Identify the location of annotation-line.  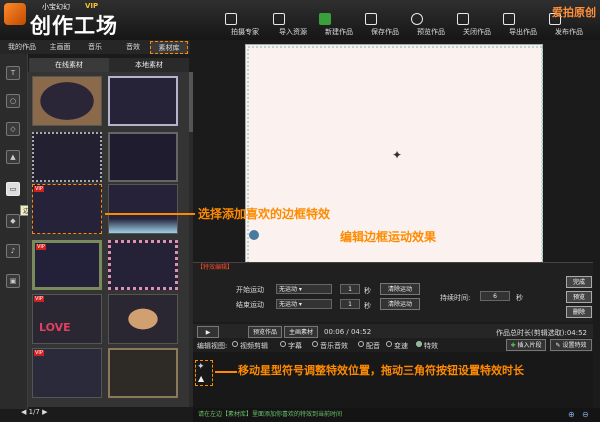
(150, 214).